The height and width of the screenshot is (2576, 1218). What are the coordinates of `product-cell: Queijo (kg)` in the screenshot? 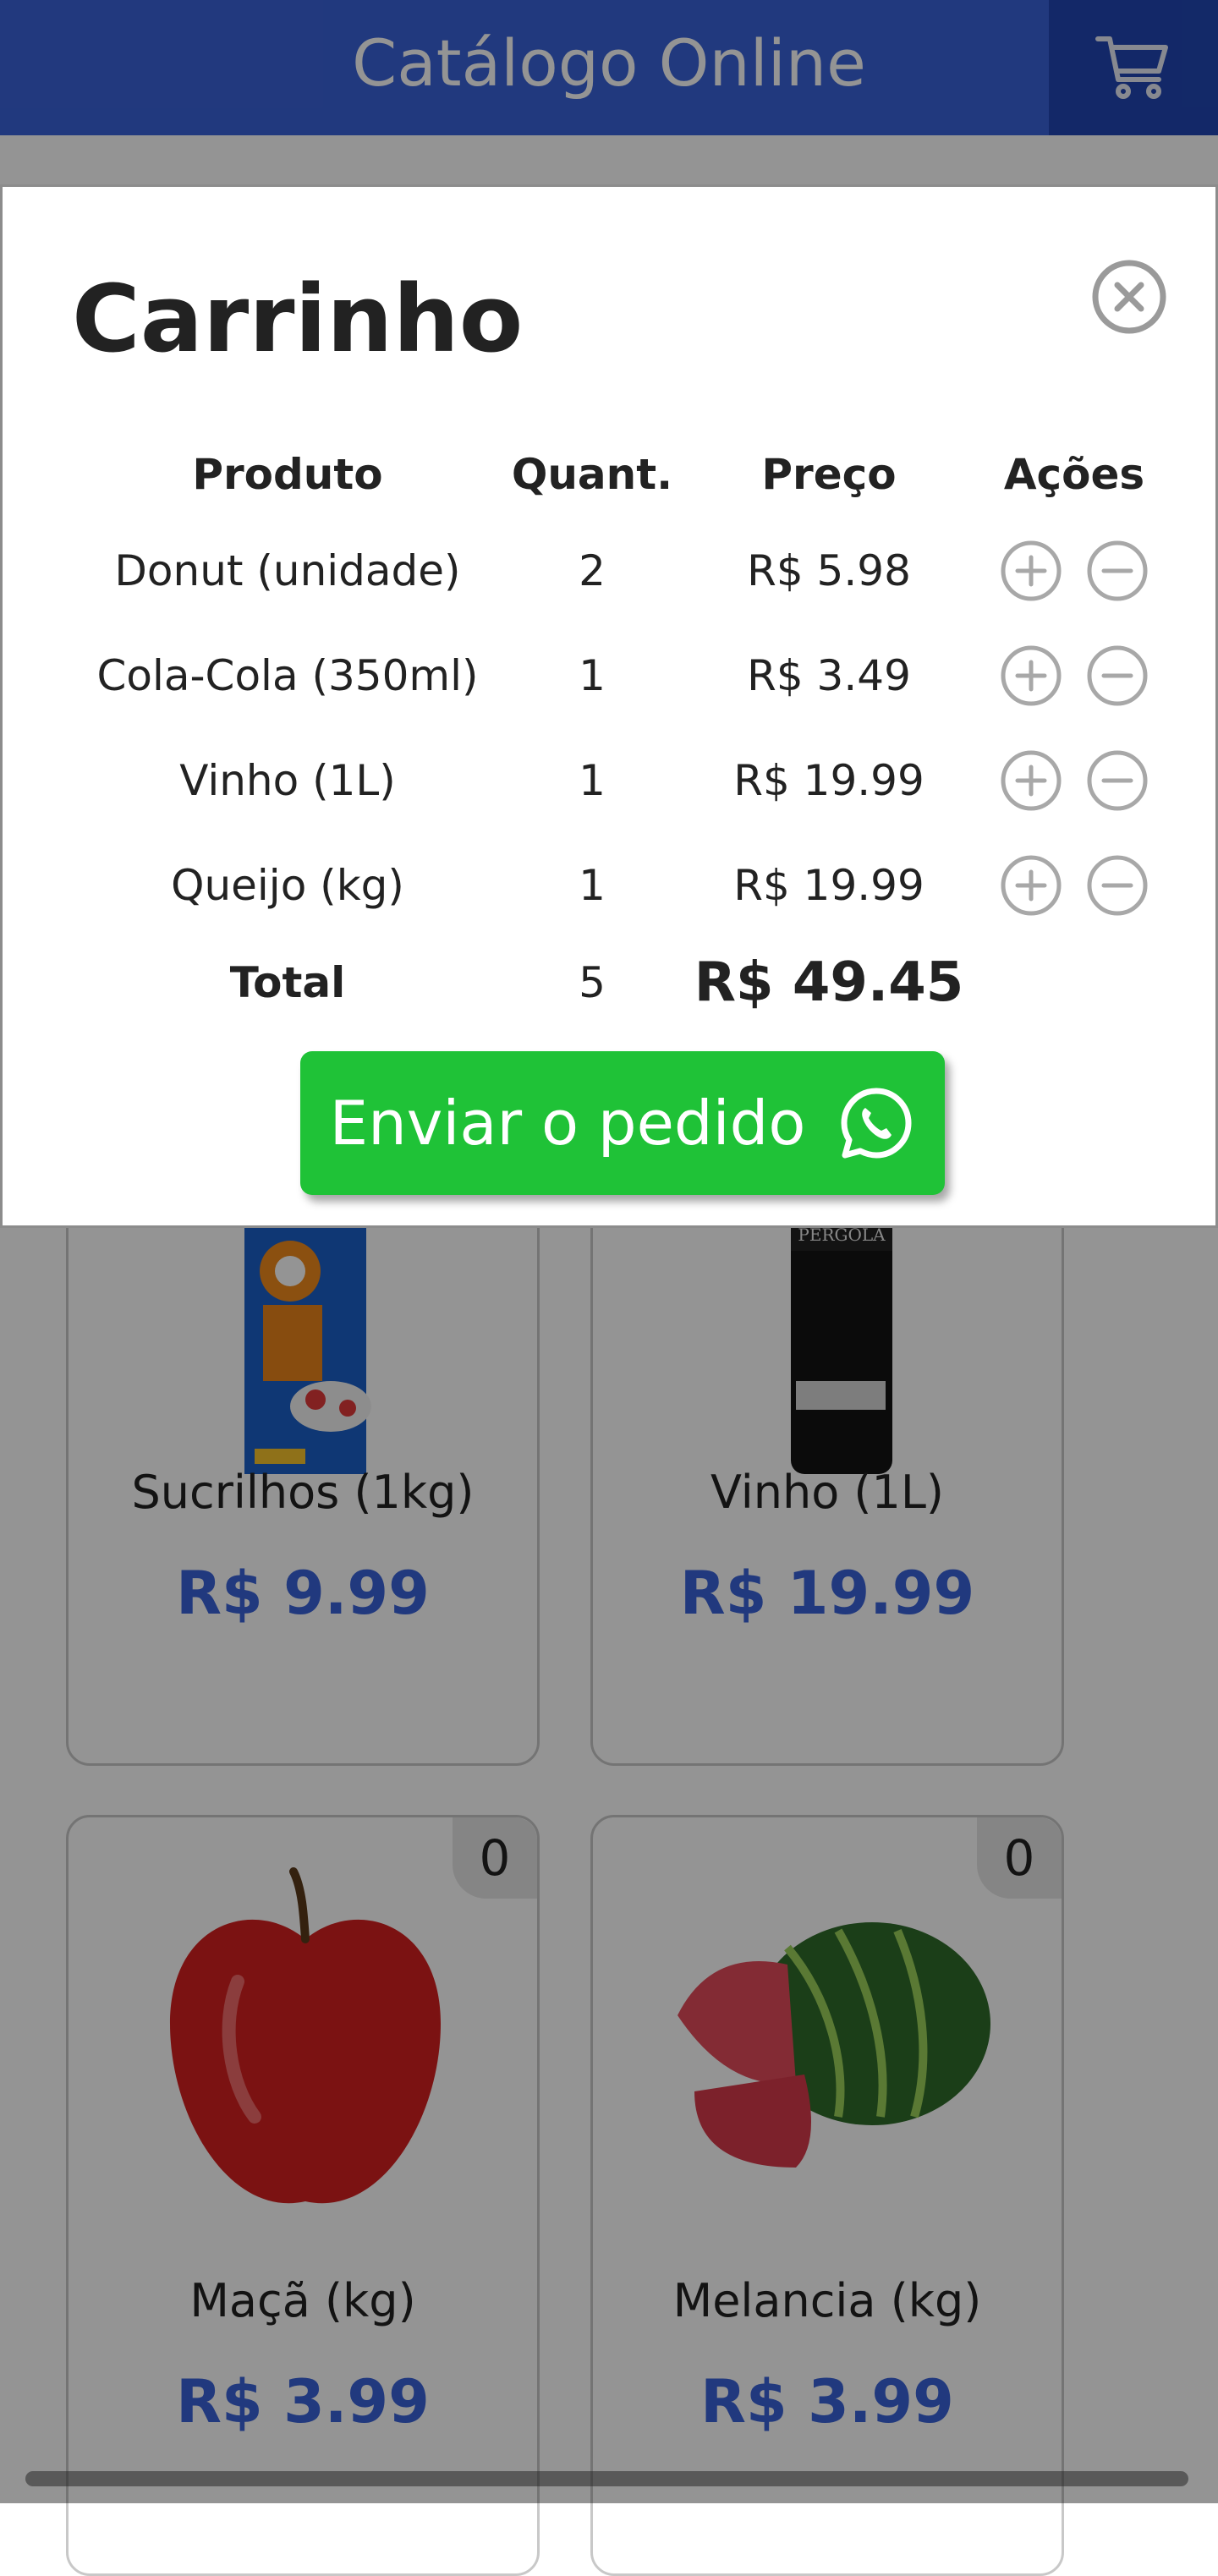 It's located at (287, 885).